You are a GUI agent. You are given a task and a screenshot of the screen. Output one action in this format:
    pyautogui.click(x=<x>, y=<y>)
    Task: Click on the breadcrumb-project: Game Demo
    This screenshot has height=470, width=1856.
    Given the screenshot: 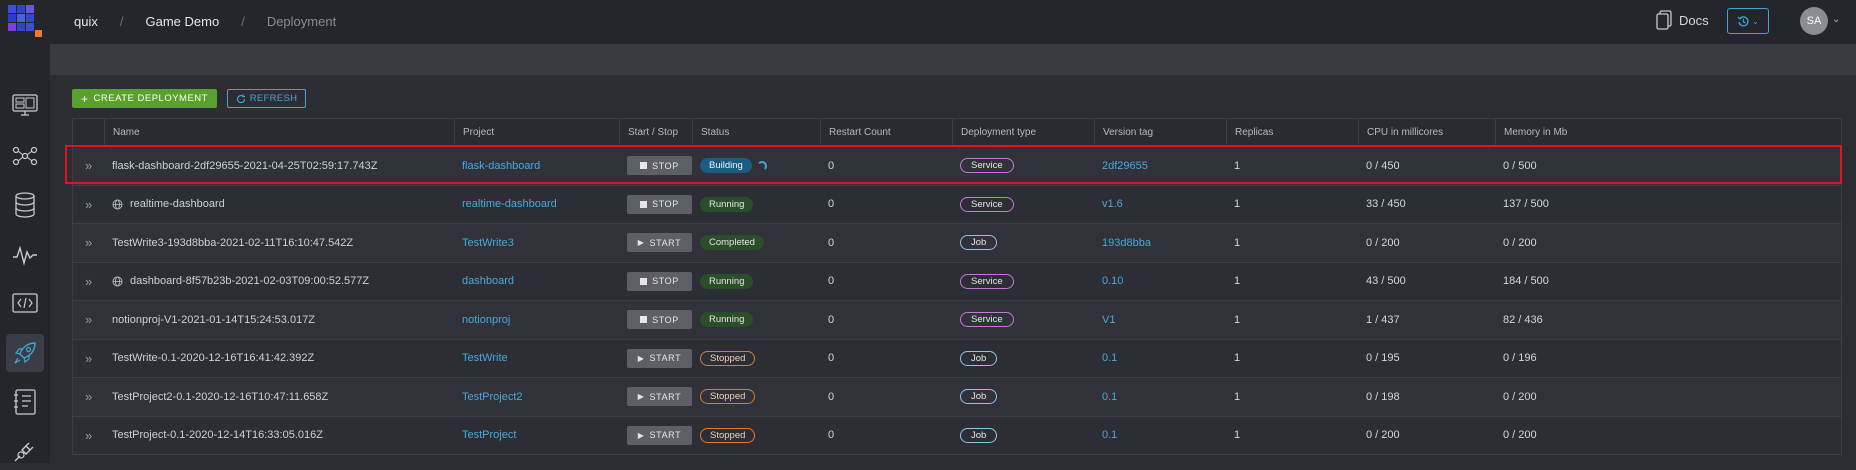 What is the action you would take?
    pyautogui.click(x=182, y=21)
    